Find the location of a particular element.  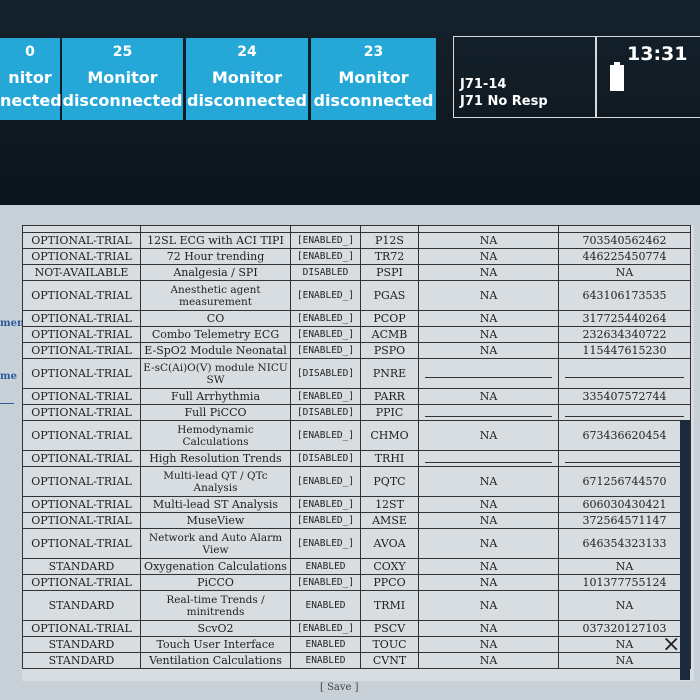

cell-feature: Network and Auto Alarm View is located at coordinates (215, 543).